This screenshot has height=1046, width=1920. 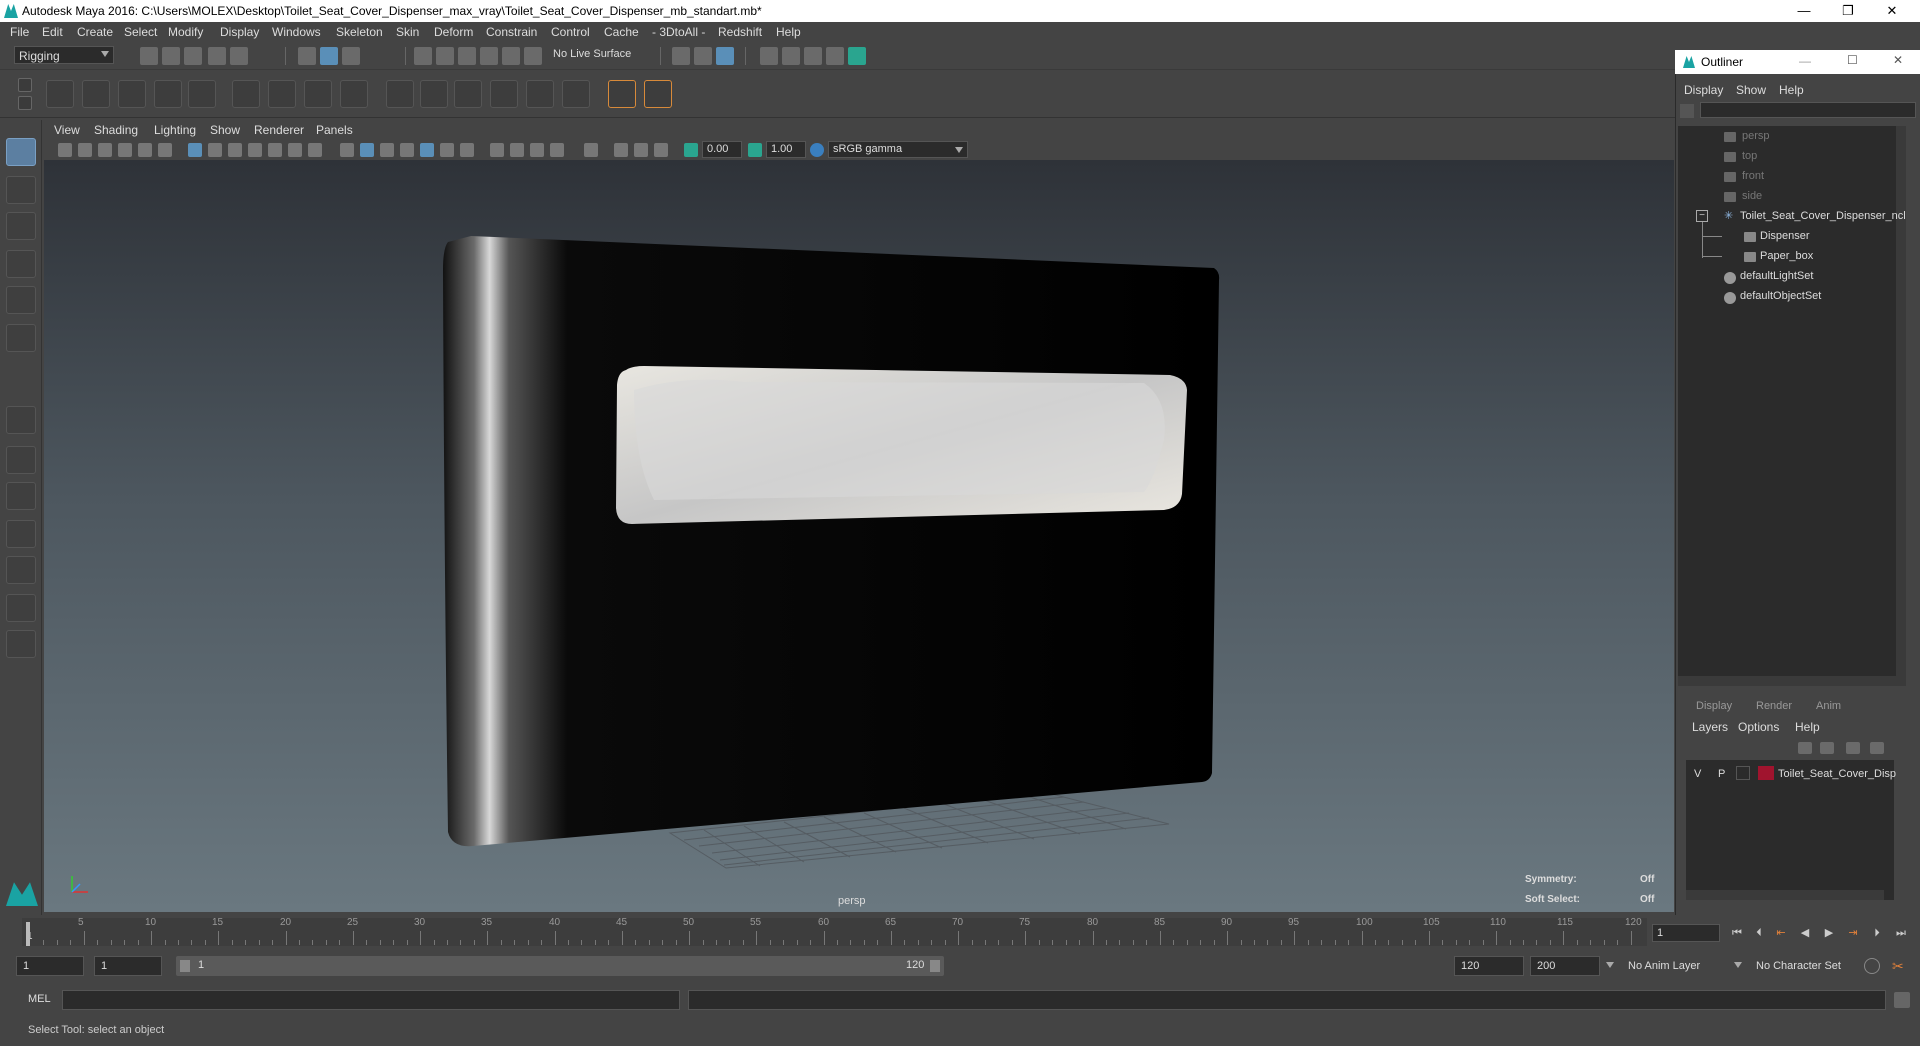 I want to click on current-frame-field: 1, so click(x=1686, y=933).